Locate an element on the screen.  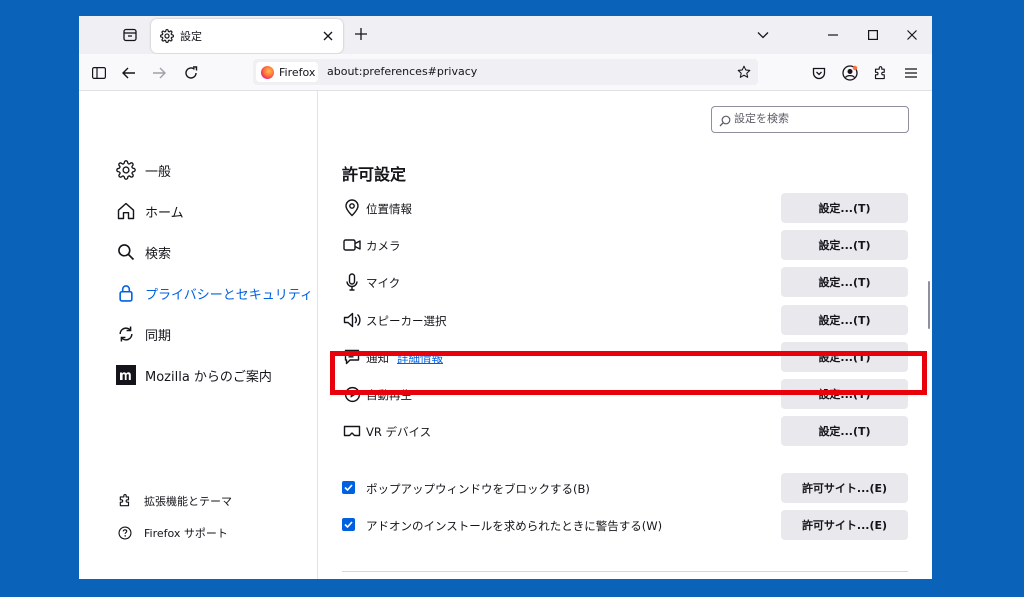
block-popups-checkbox is located at coordinates (348, 487).